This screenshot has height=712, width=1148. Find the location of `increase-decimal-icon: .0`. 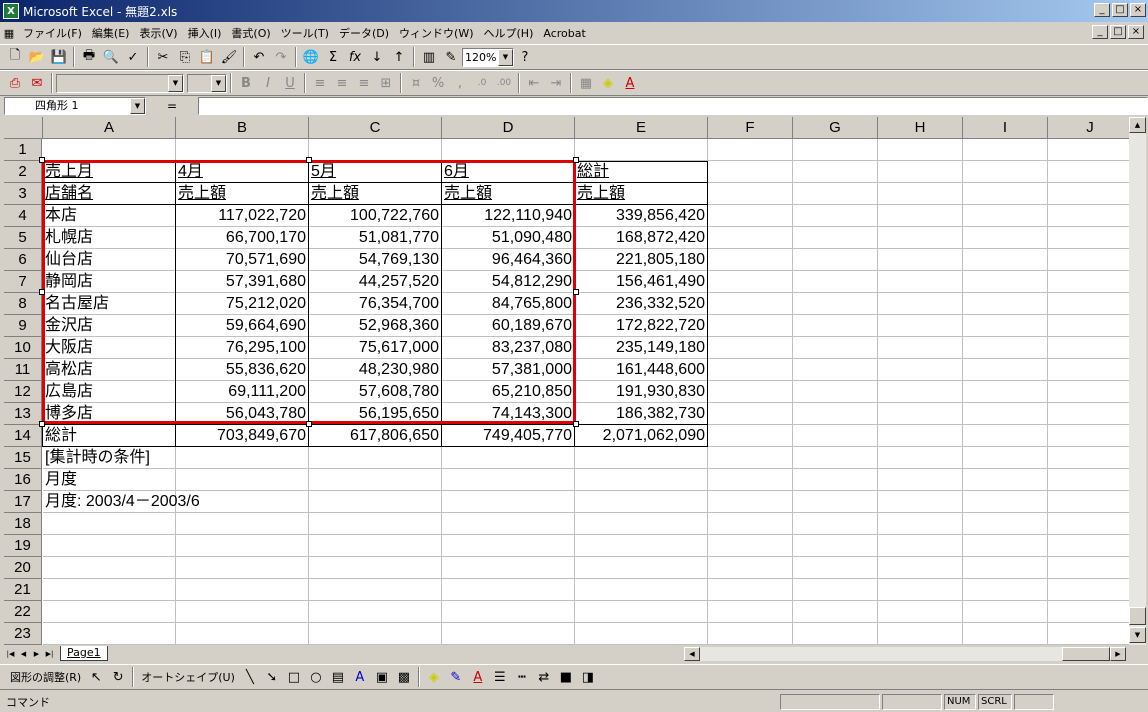

increase-decimal-icon: .0 is located at coordinates (482, 83).